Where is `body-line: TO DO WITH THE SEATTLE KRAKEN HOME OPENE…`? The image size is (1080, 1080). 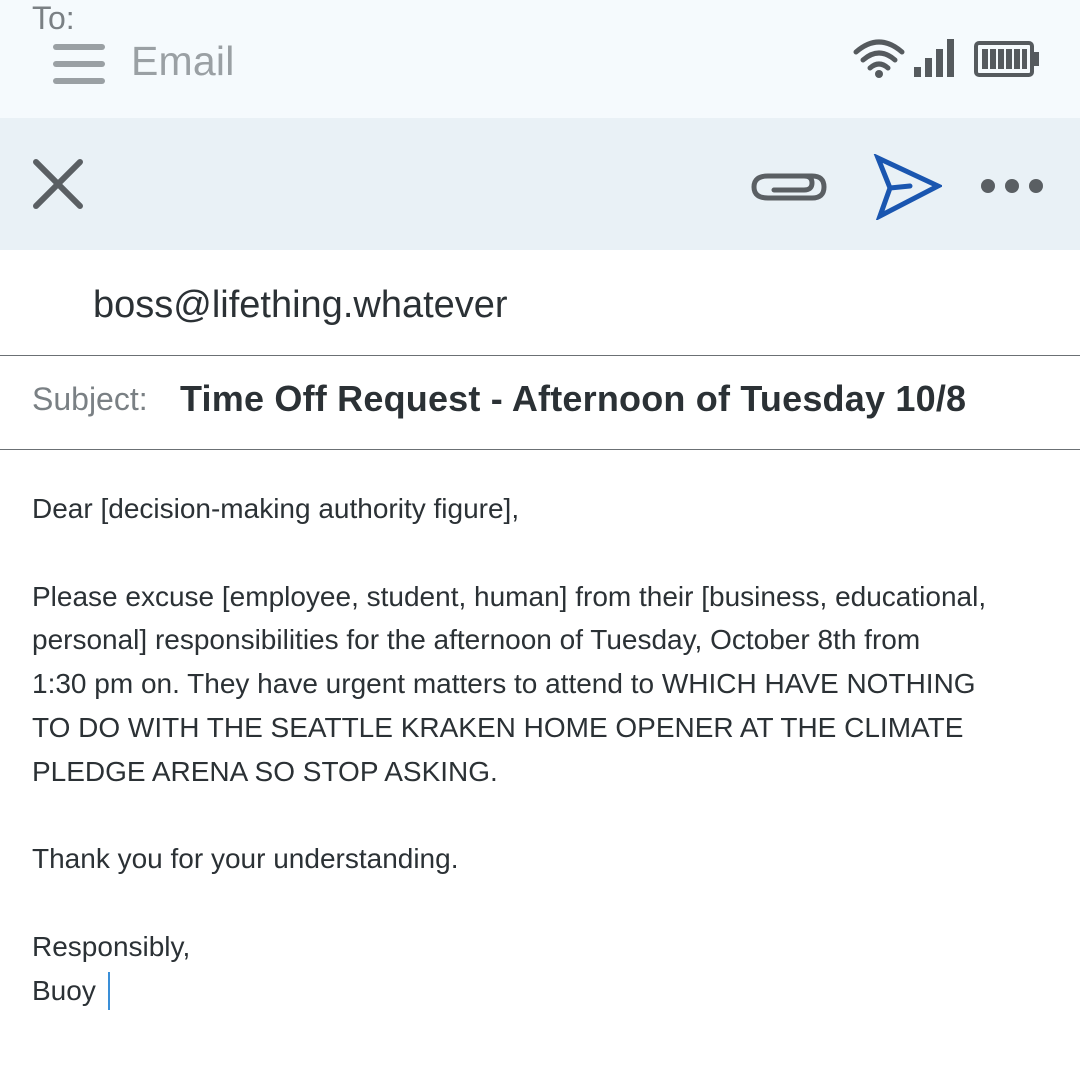 body-line: TO DO WITH THE SEATTLE KRAKEN HOME OPENE… is located at coordinates (498, 727).